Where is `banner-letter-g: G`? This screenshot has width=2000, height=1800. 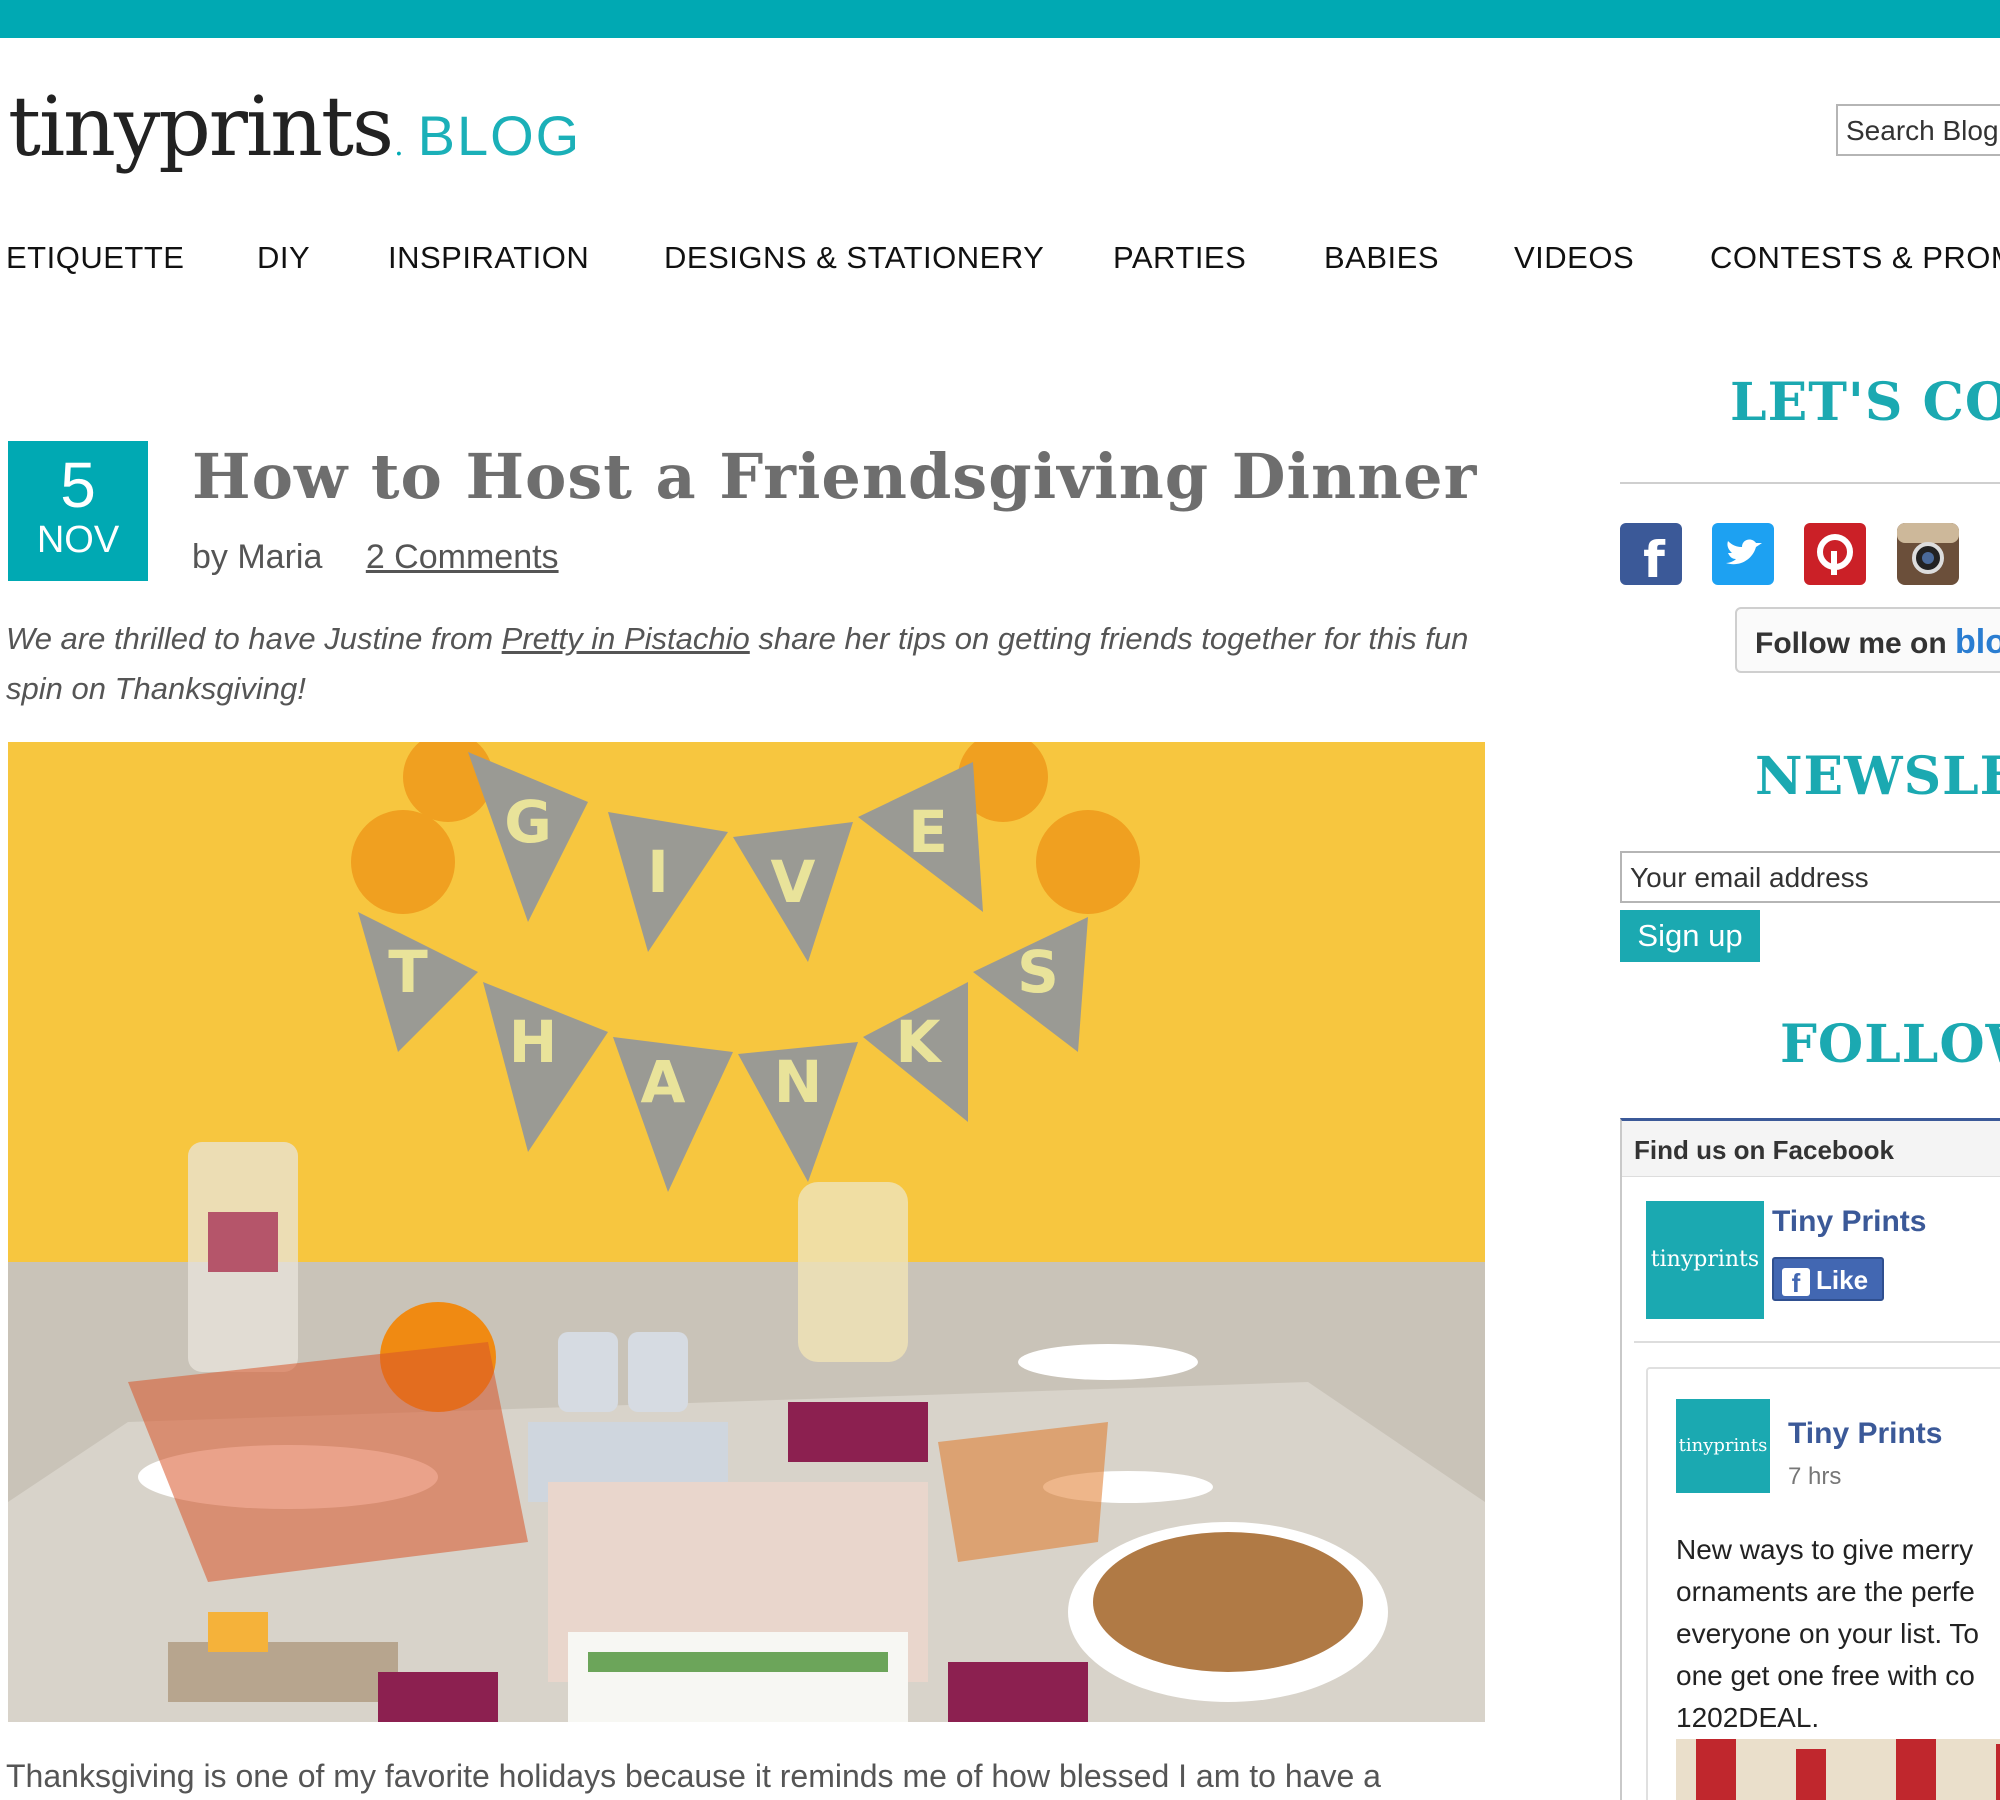
banner-letter-g: G is located at coordinates (528, 822).